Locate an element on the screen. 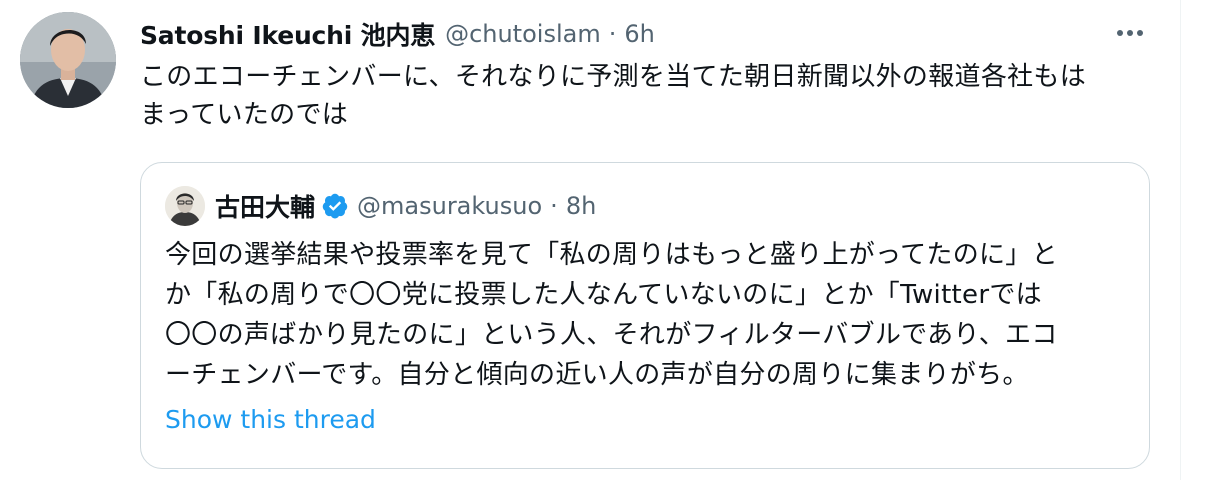 Image resolution: width=1217 pixels, height=480 pixels. author-avatar is located at coordinates (68, 60).